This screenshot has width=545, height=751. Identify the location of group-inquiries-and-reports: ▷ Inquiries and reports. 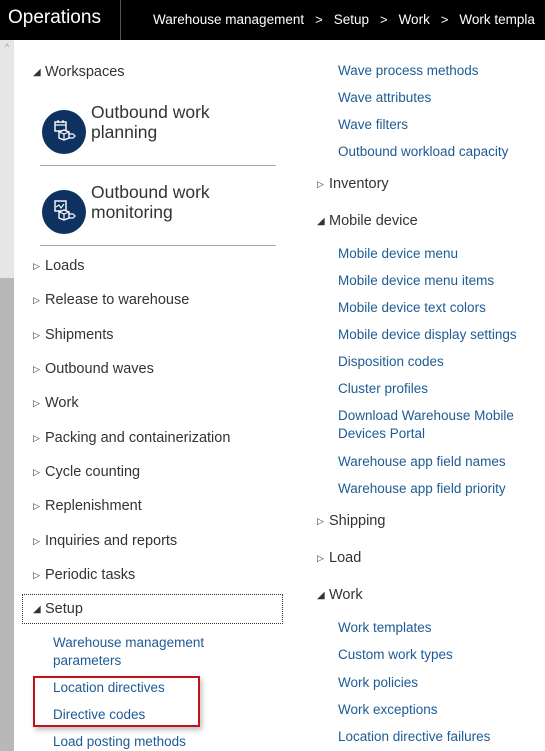
(105, 541).